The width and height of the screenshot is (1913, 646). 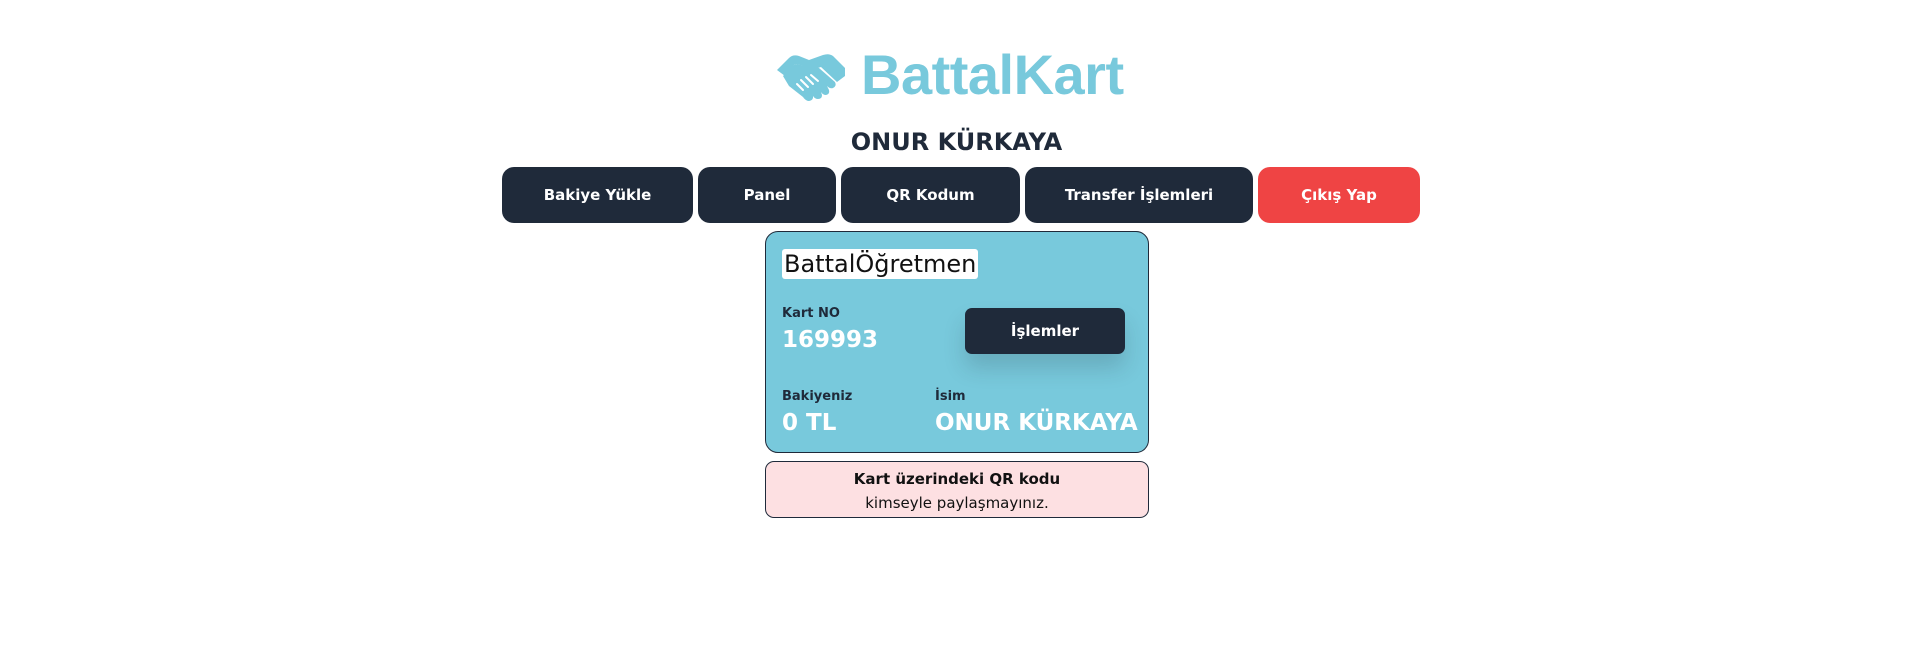 What do you see at coordinates (957, 479) in the screenshot?
I see `qr-warning-title: Kart üzerindeki QR kodu` at bounding box center [957, 479].